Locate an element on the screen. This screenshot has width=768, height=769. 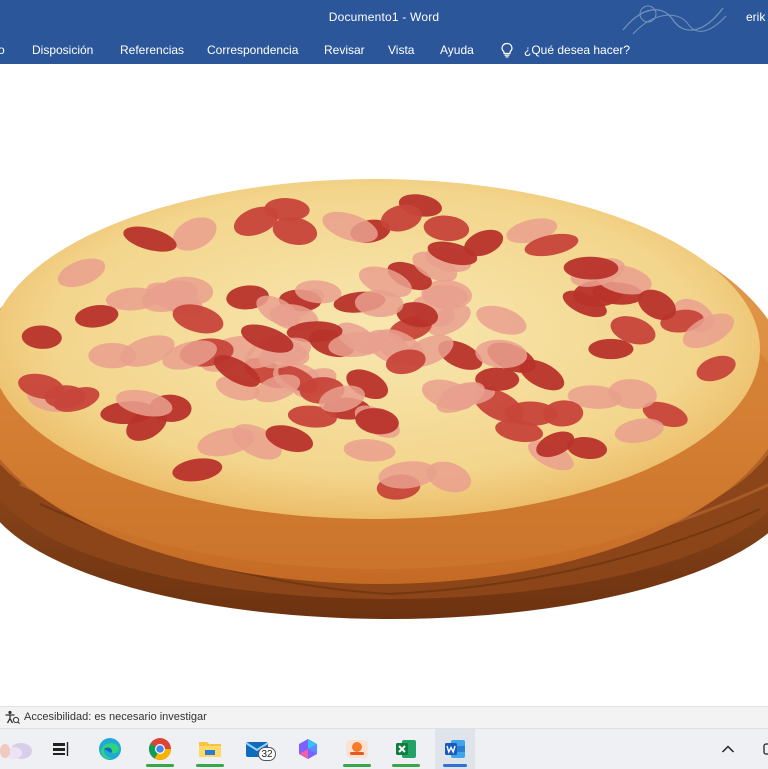
taskbar-excel is located at coordinates (406, 749).